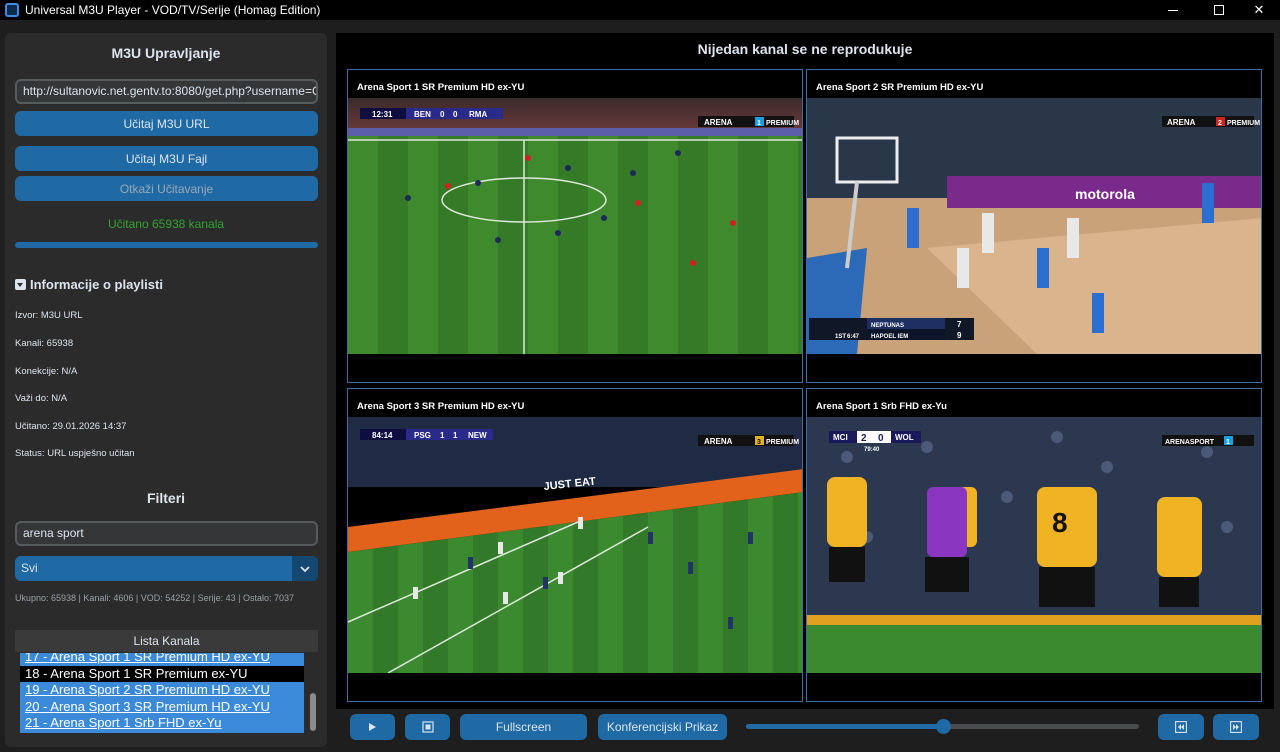 The image size is (1280, 752). I want to click on close-button: ✕, so click(1258, 10).